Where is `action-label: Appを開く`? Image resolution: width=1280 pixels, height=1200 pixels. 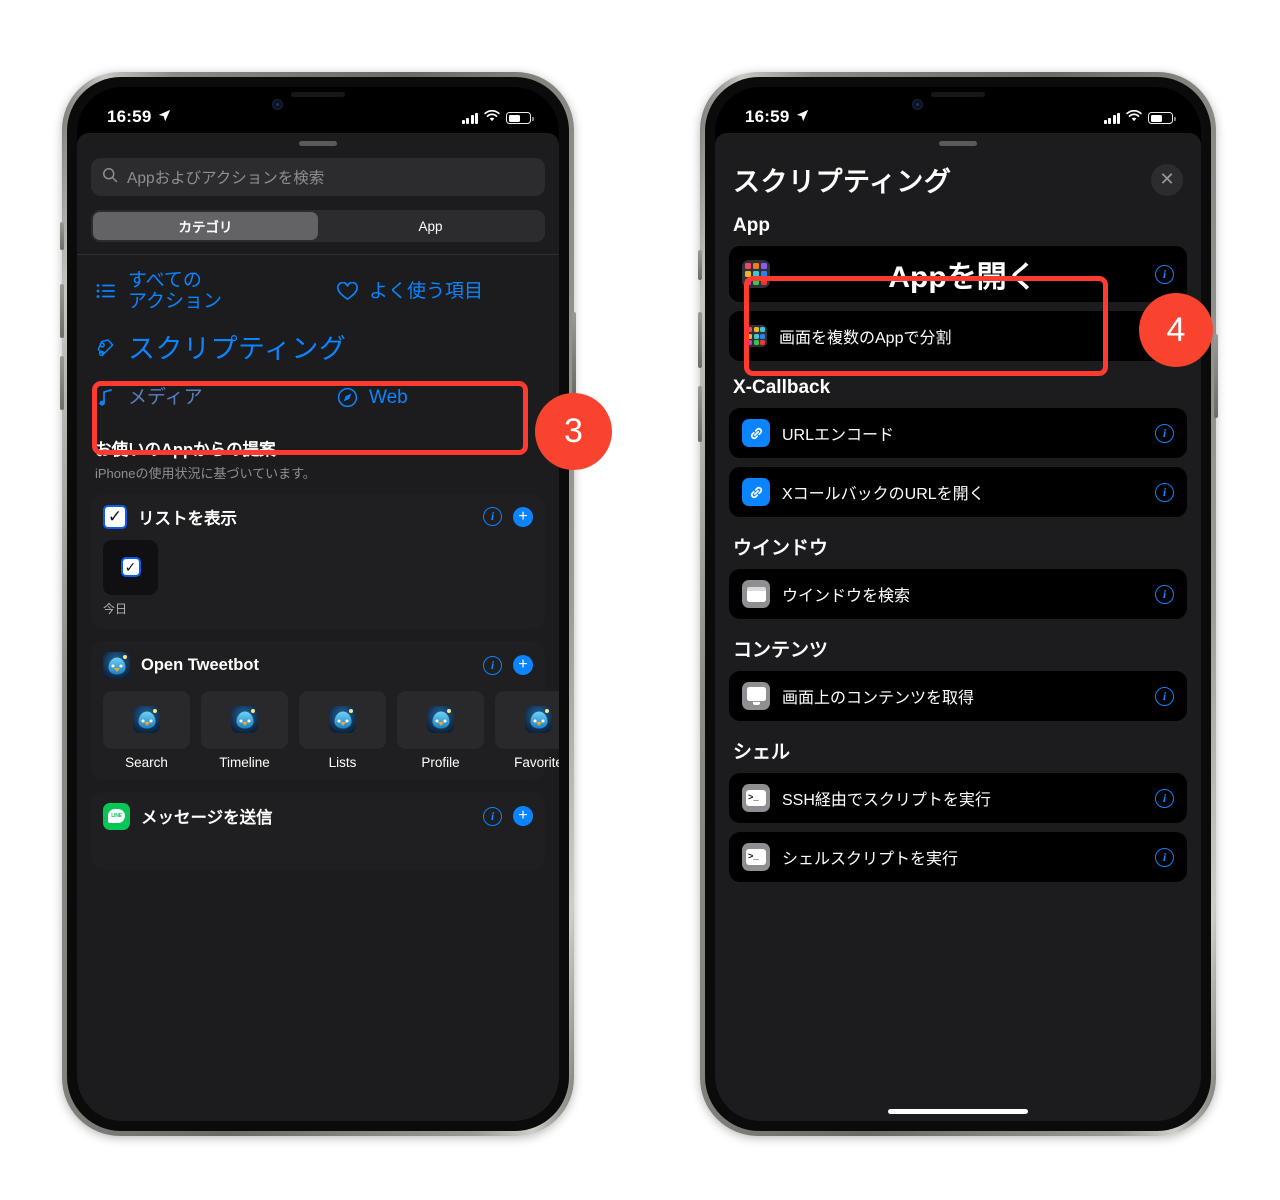 action-label: Appを開く is located at coordinates (962, 277).